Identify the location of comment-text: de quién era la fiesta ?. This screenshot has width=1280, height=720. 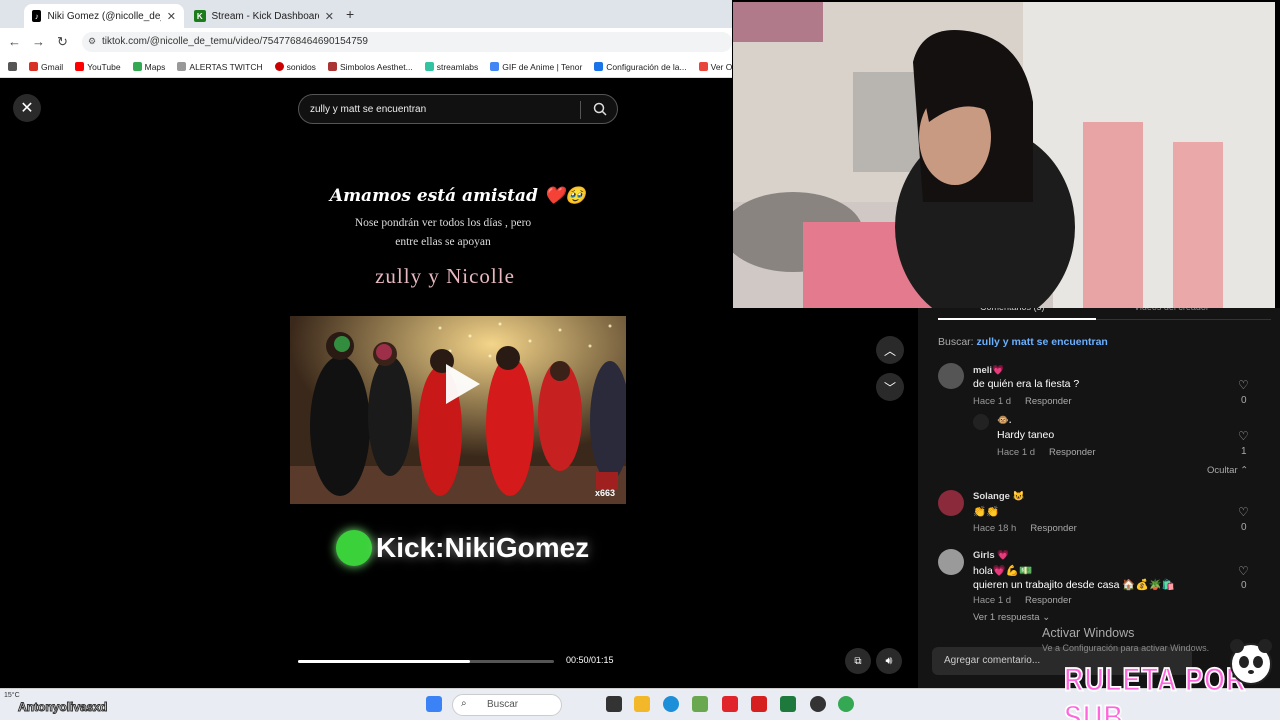
(1026, 384).